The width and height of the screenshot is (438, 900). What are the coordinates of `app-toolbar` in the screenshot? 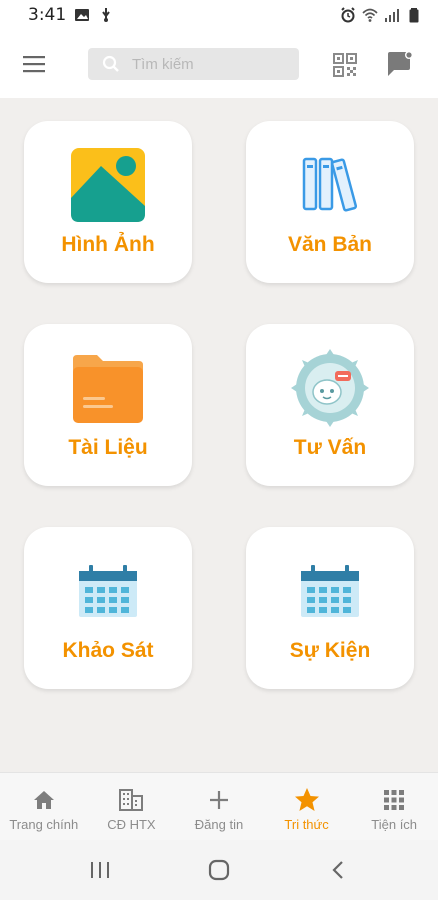 It's located at (219, 64).